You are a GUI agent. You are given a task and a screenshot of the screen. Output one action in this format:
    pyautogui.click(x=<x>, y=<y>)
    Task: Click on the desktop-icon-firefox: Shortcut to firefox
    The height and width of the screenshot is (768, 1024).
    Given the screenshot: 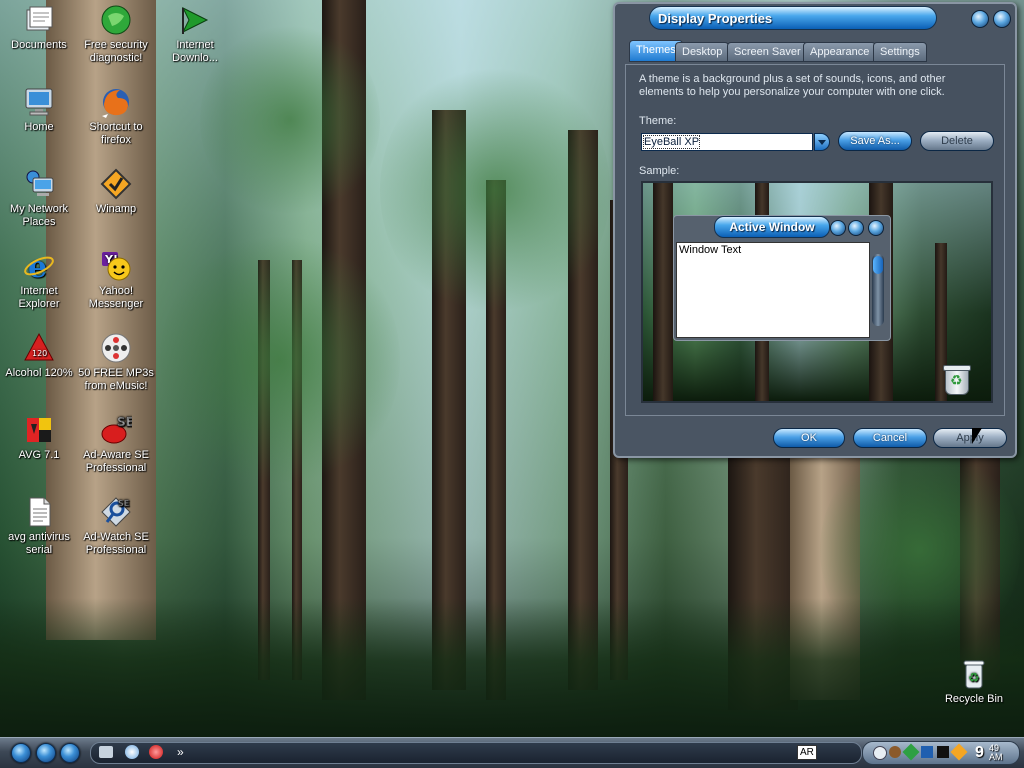 What is the action you would take?
    pyautogui.click(x=116, y=116)
    